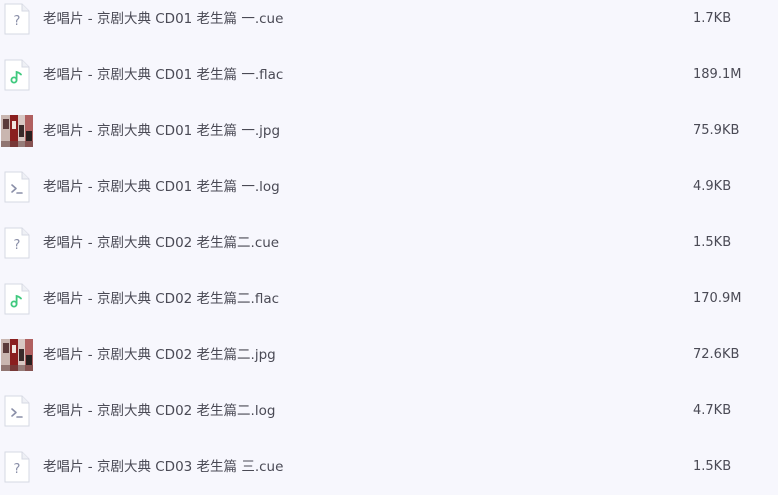  I want to click on file-name: 老唱片 - 京剧大典 CD01 老生篇 一.flac, so click(163, 75).